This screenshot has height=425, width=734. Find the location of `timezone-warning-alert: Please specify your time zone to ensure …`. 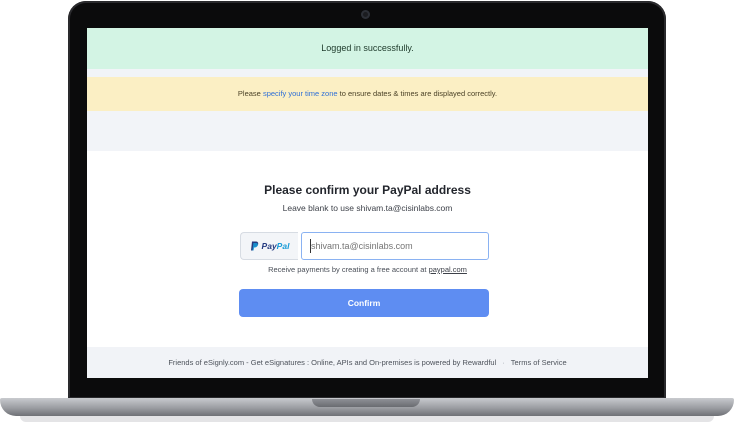

timezone-warning-alert: Please specify your time zone to ensure … is located at coordinates (367, 94).